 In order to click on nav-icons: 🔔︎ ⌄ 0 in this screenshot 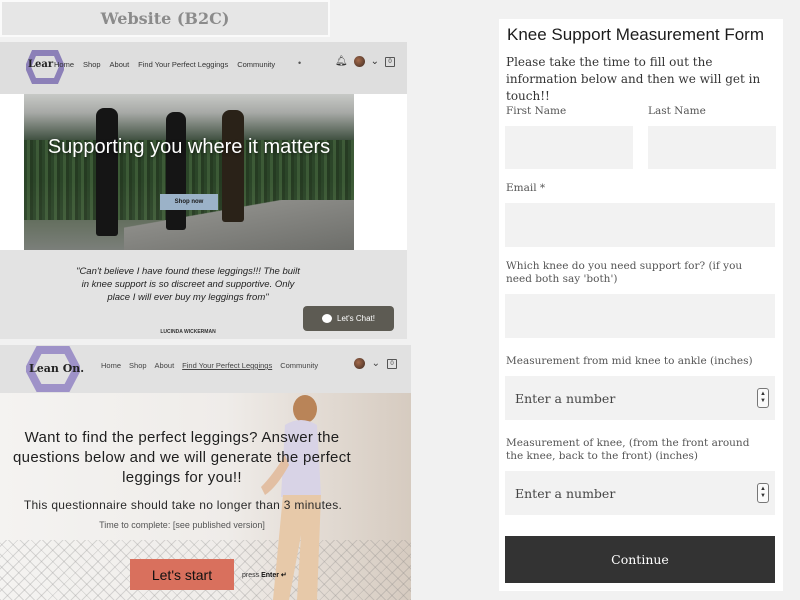, I will do `click(365, 61)`.